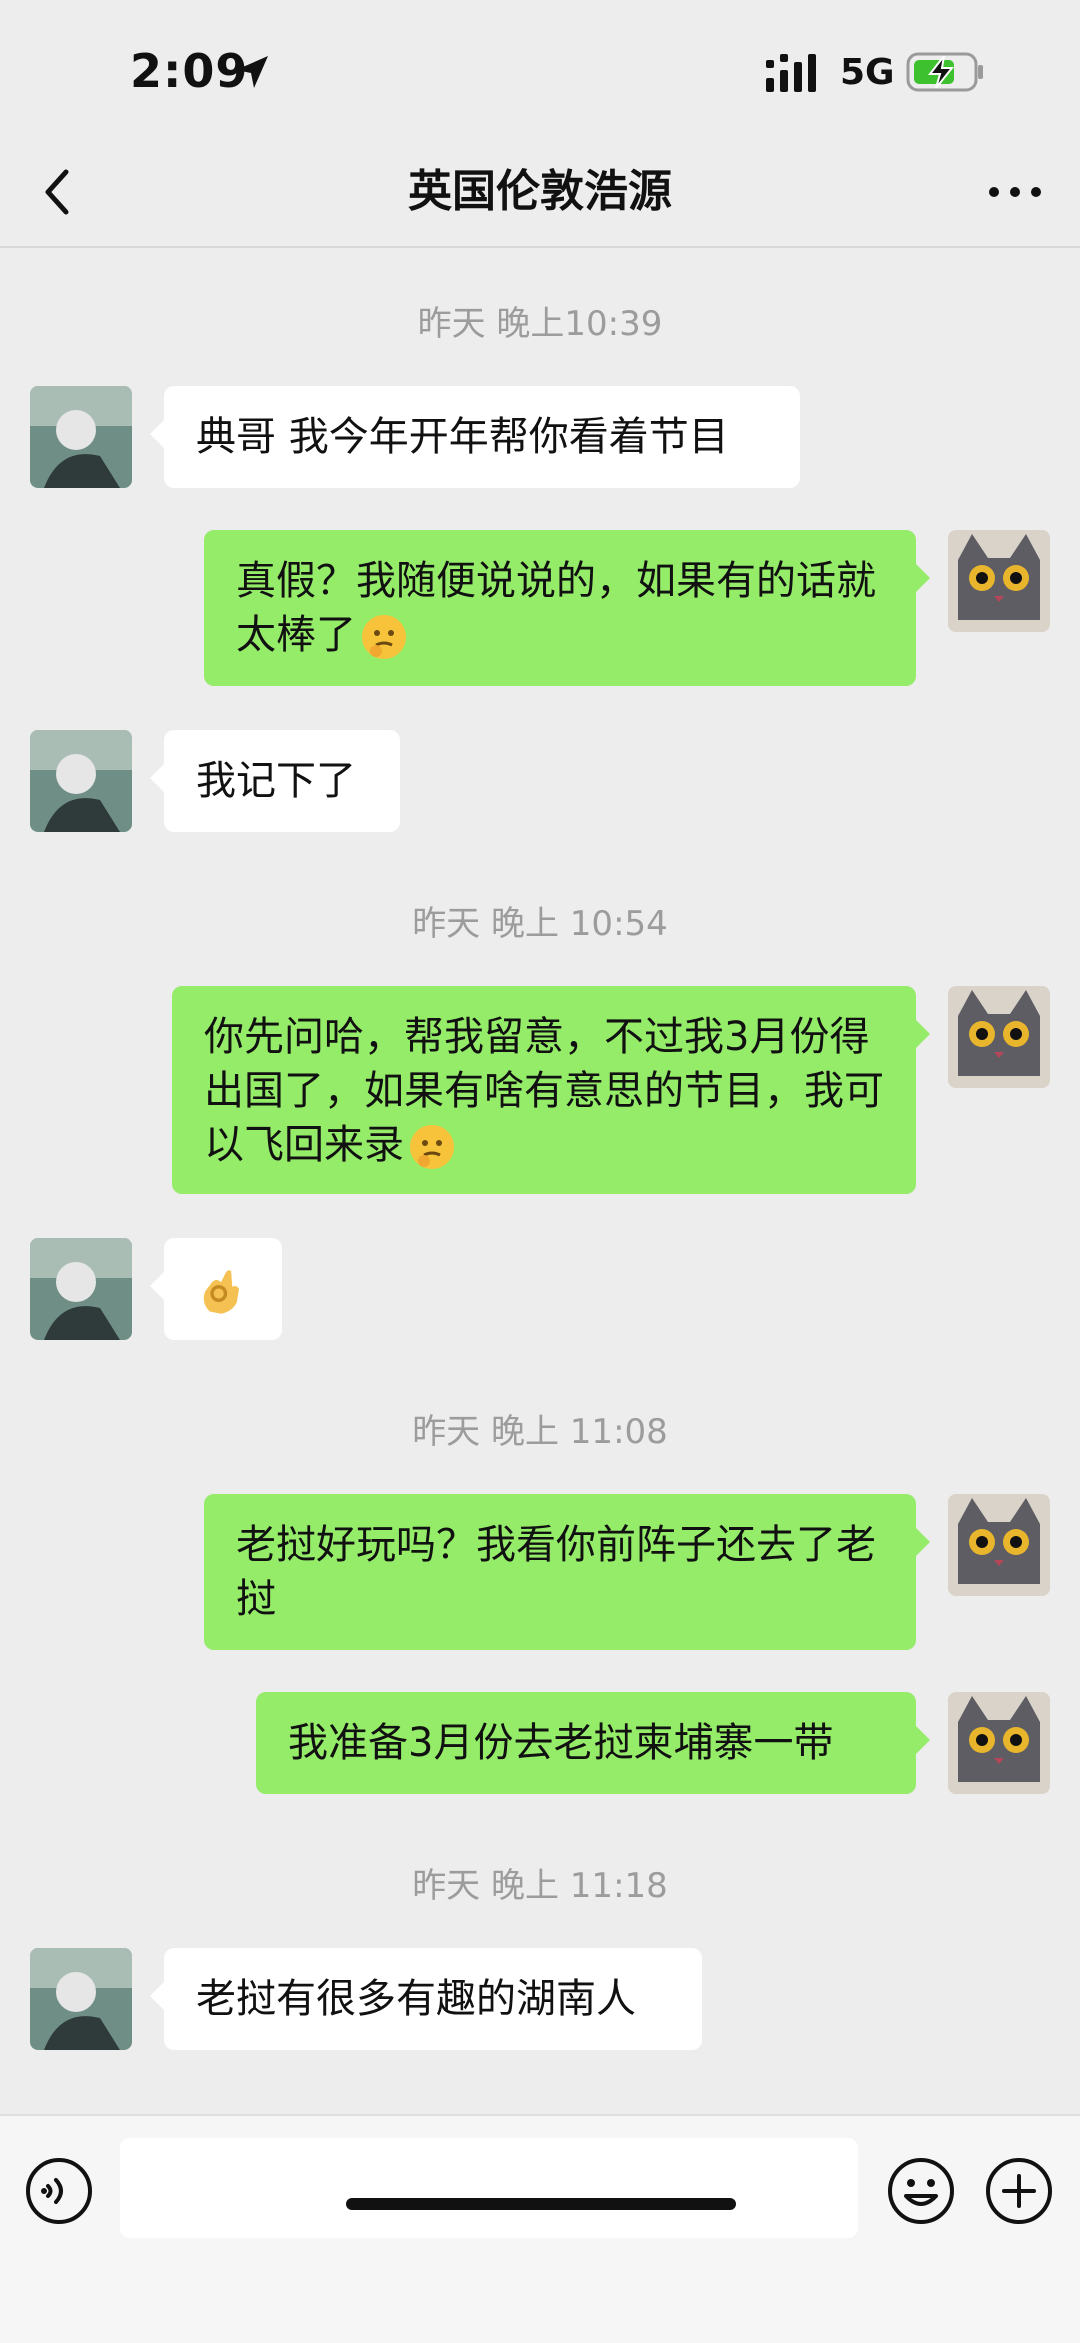 This screenshot has width=1080, height=2343. Describe the element at coordinates (540, 1432) in the screenshot. I see `timestamp: 昨天 晚上 11:08` at that location.